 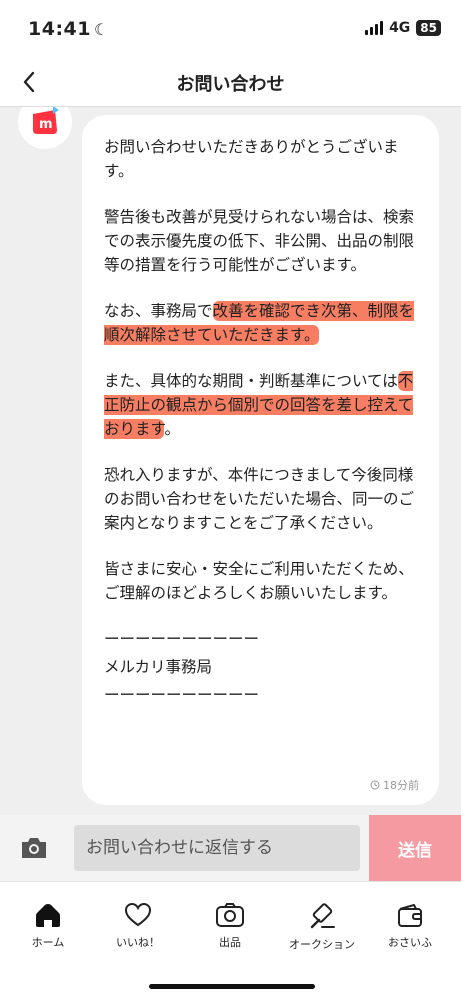 I want to click on status-bar: 14:41 ☾ 4G 85, so click(x=230, y=29).